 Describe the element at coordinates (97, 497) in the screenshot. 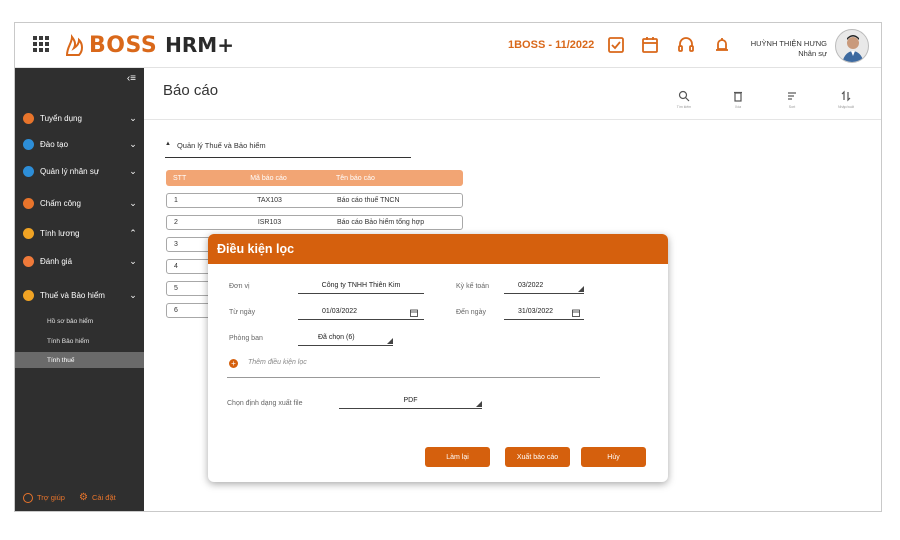

I see `settings-link: ⚙ Cài đặt` at that location.